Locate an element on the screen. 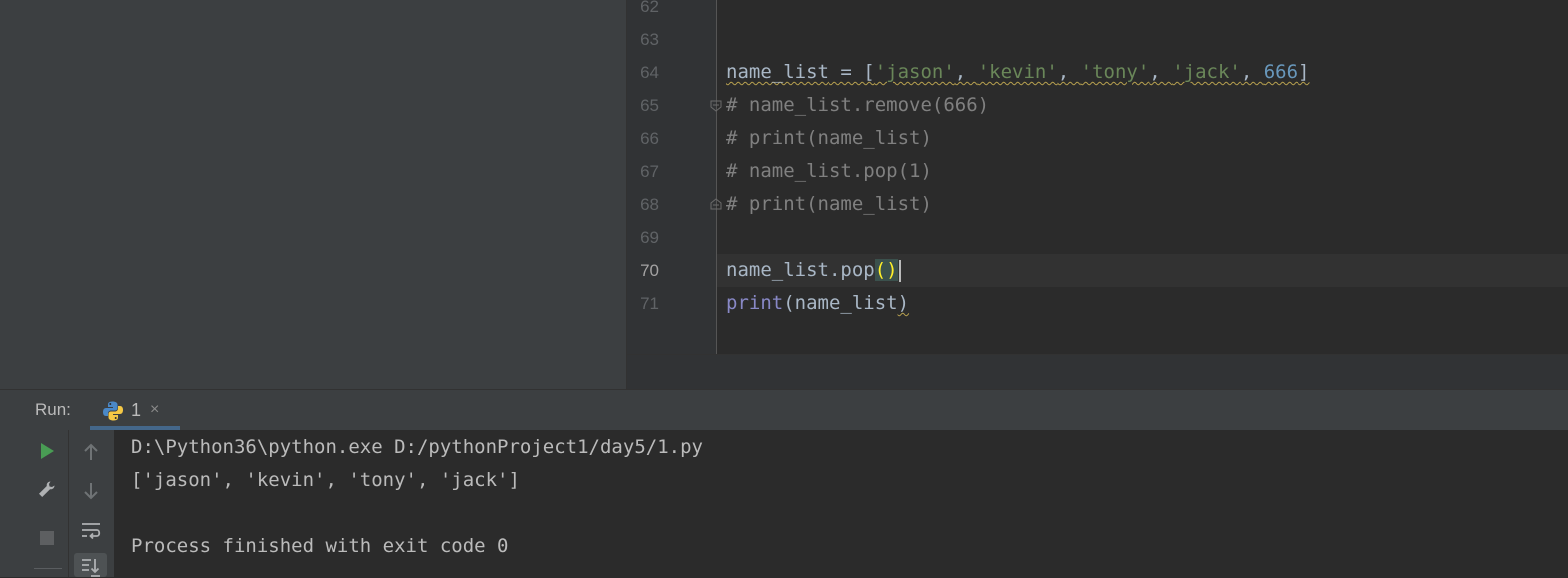 The width and height of the screenshot is (1568, 578). stop-icon is located at coordinates (47, 538).